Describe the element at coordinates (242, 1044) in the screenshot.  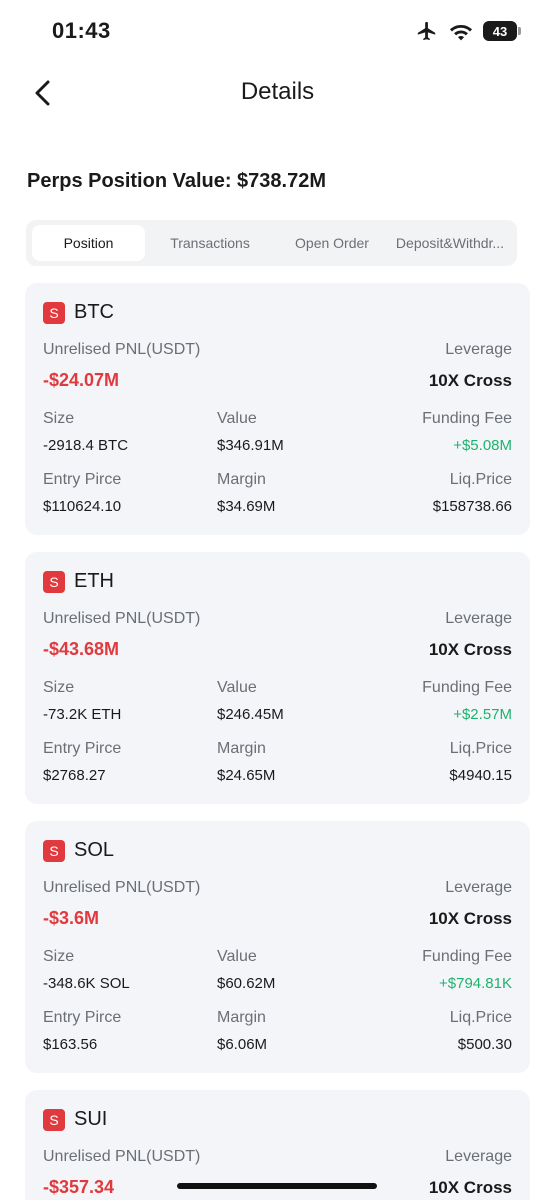
I see `margin-value: $6.06M` at that location.